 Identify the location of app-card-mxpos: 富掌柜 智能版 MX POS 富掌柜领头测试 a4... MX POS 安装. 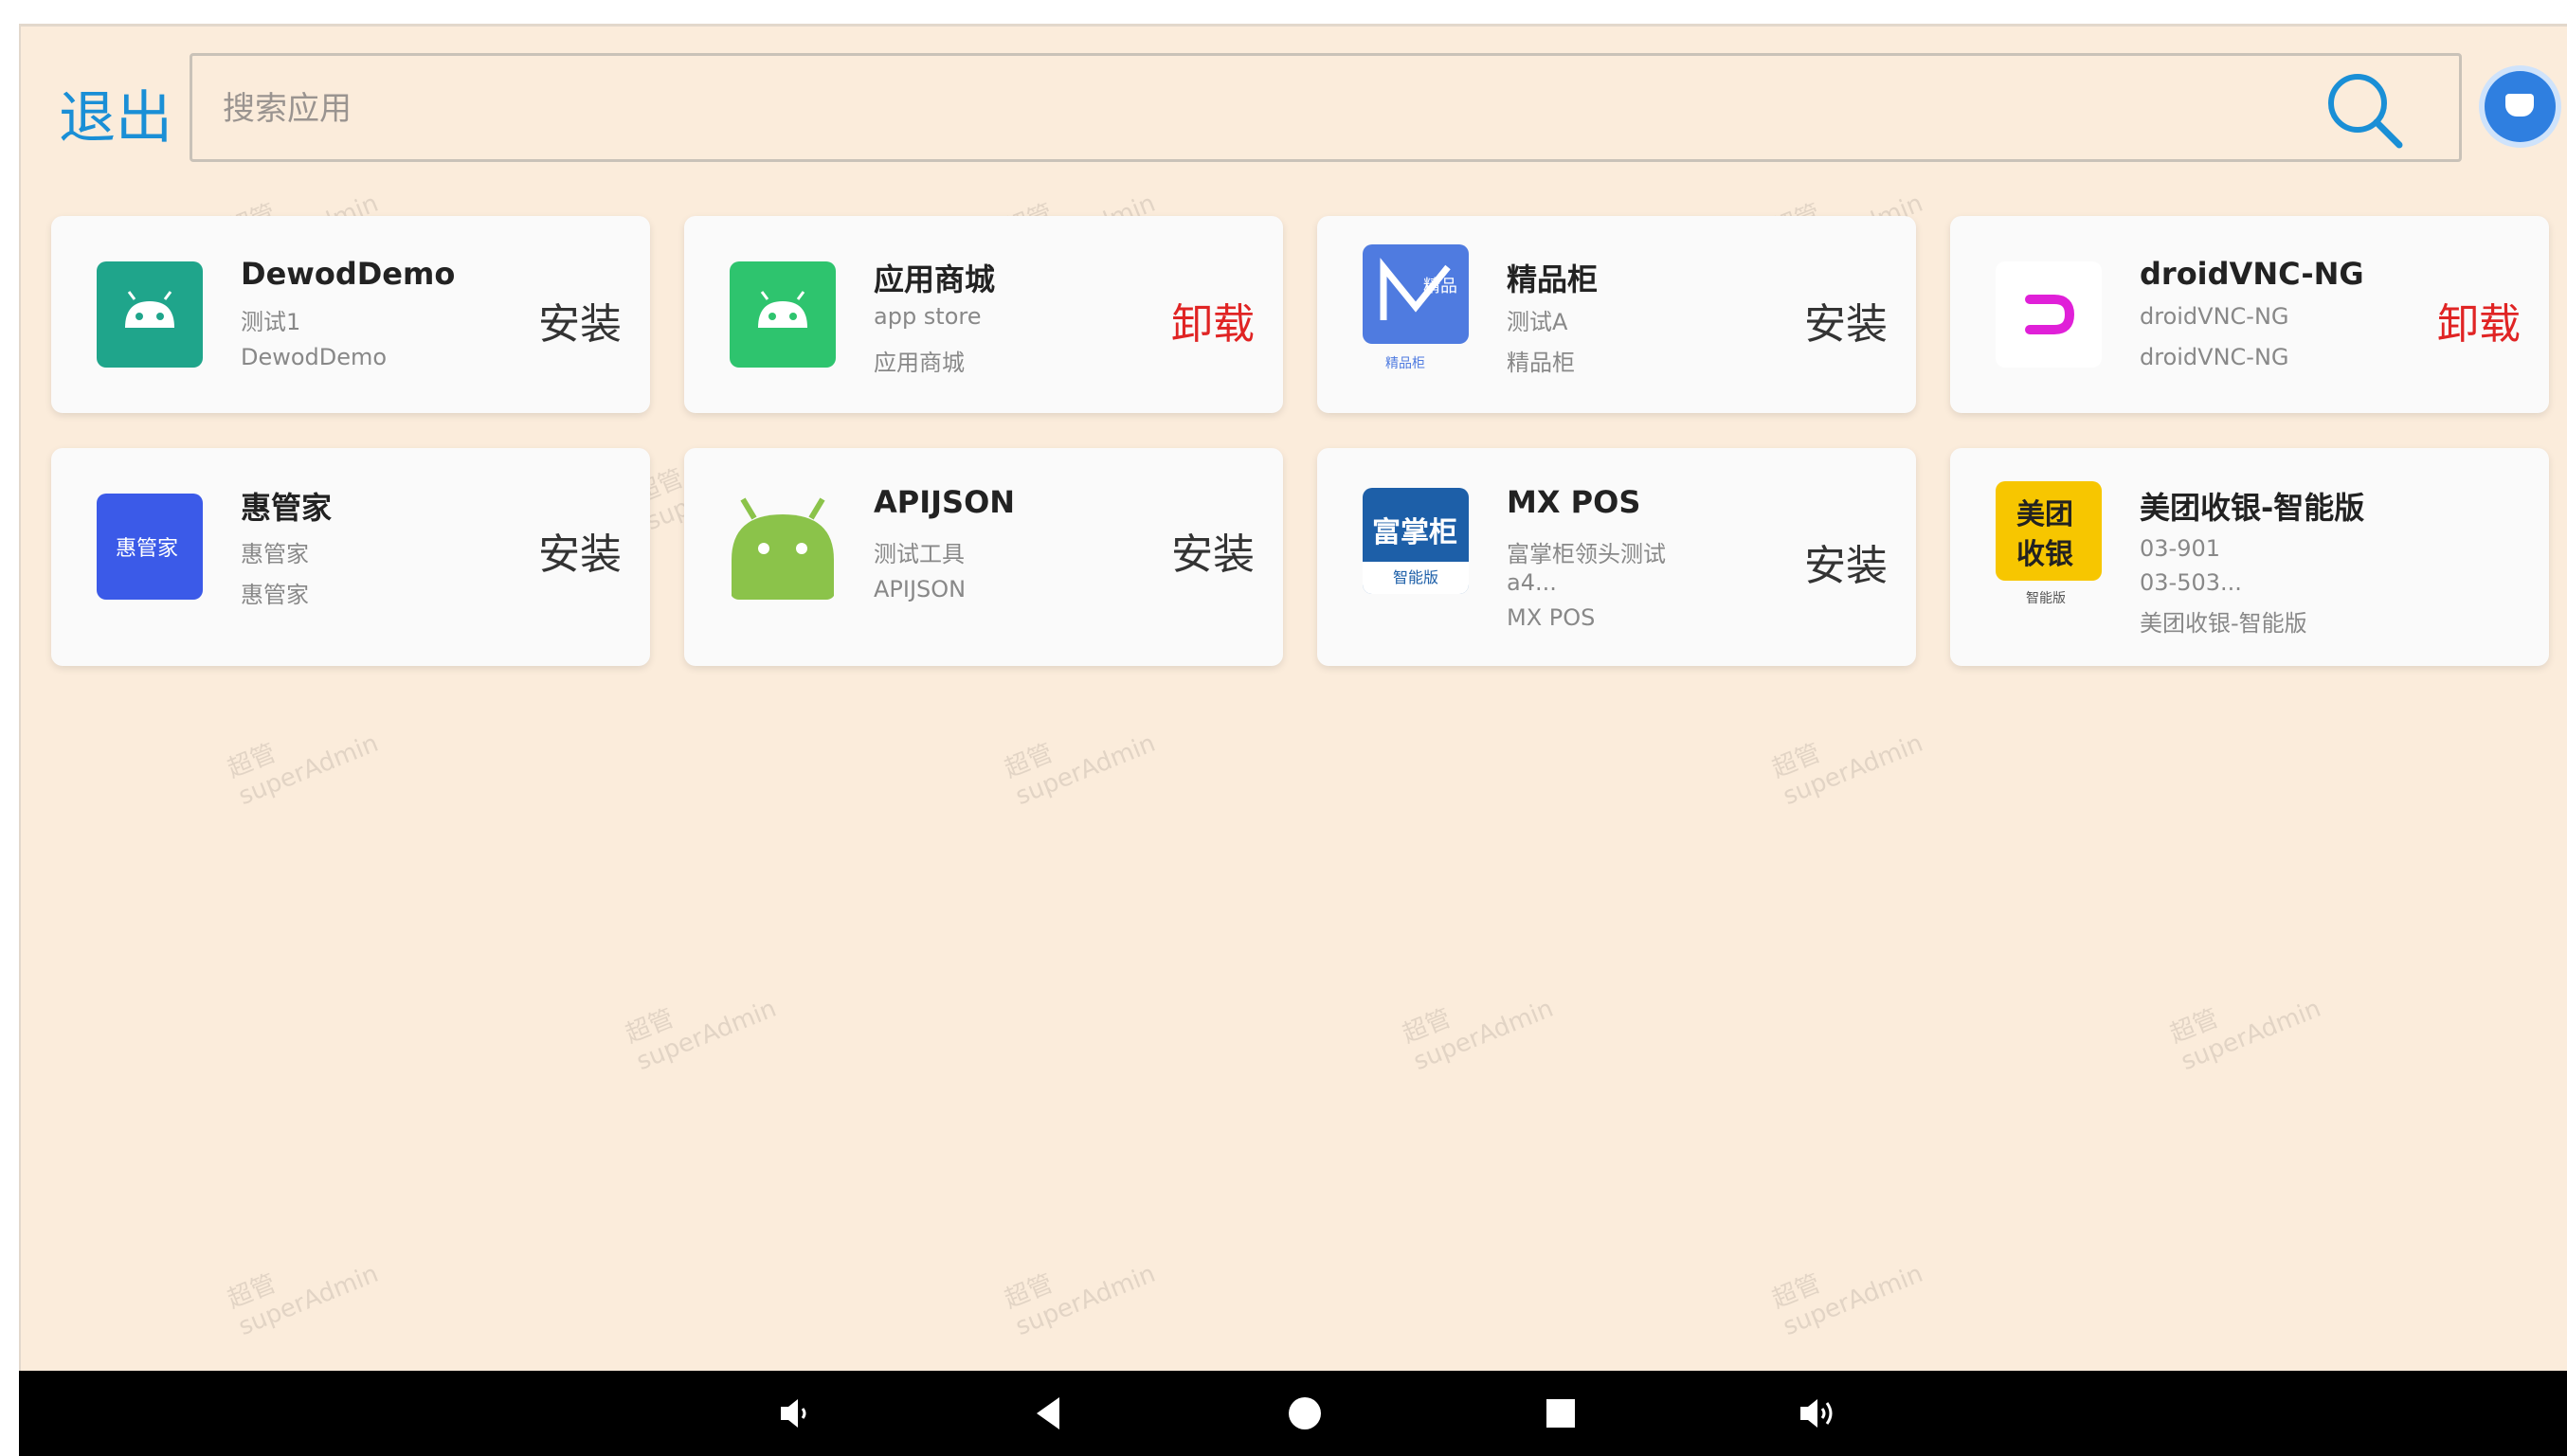
(1617, 557).